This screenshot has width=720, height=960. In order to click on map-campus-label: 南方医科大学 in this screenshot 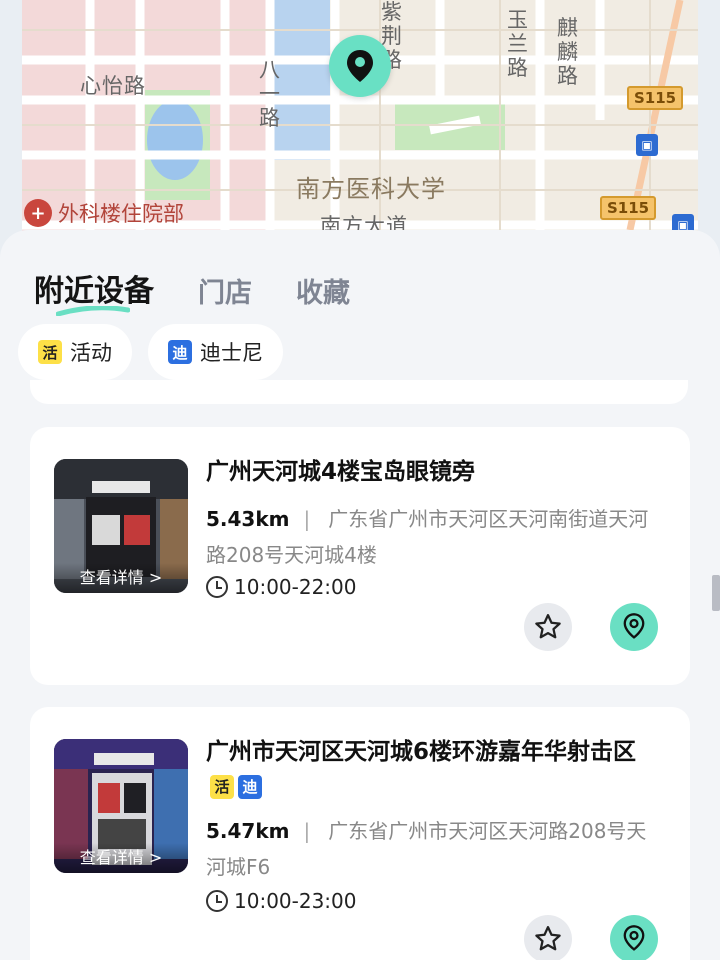, I will do `click(371, 189)`.